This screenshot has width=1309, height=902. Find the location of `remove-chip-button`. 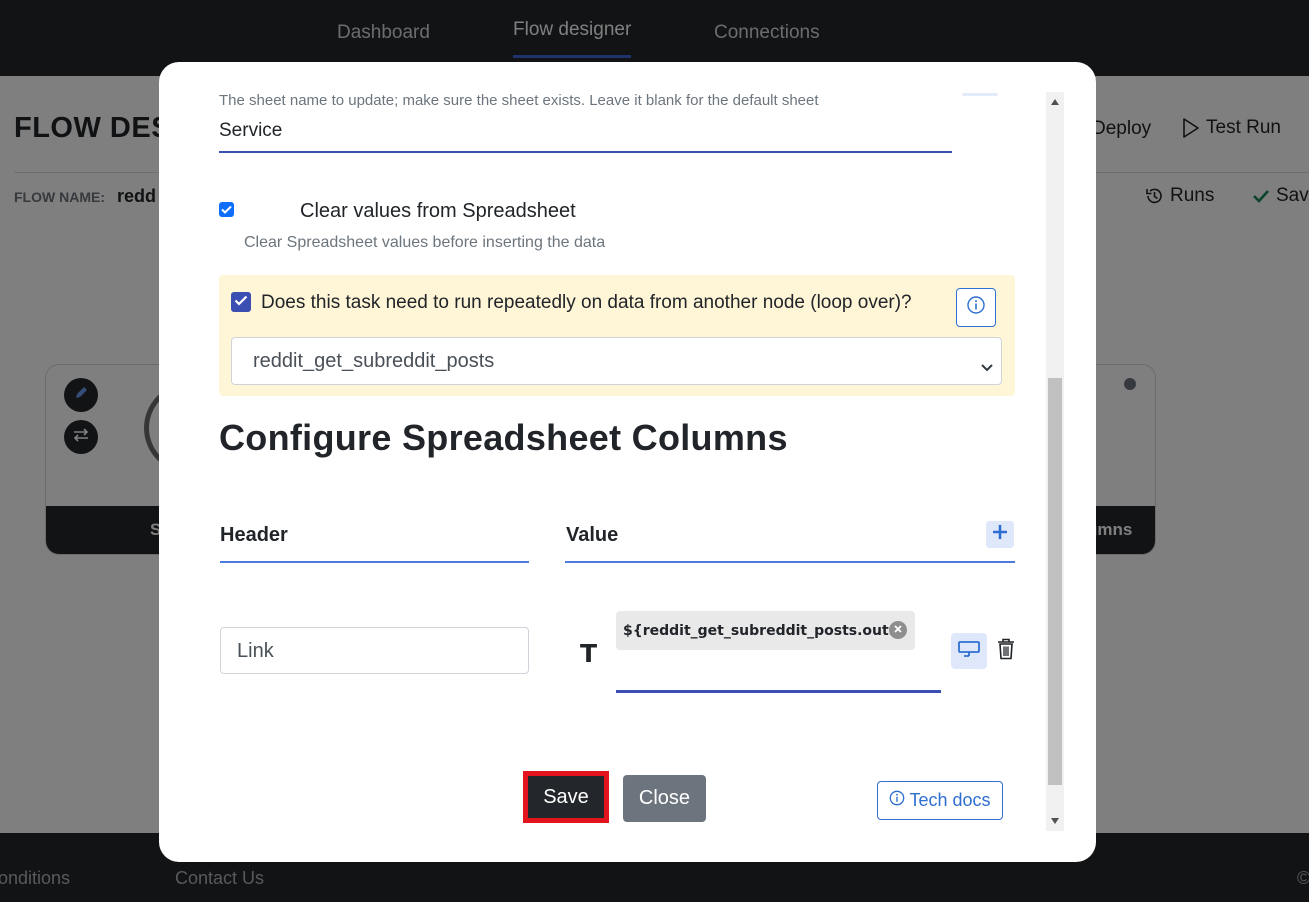

remove-chip-button is located at coordinates (898, 630).